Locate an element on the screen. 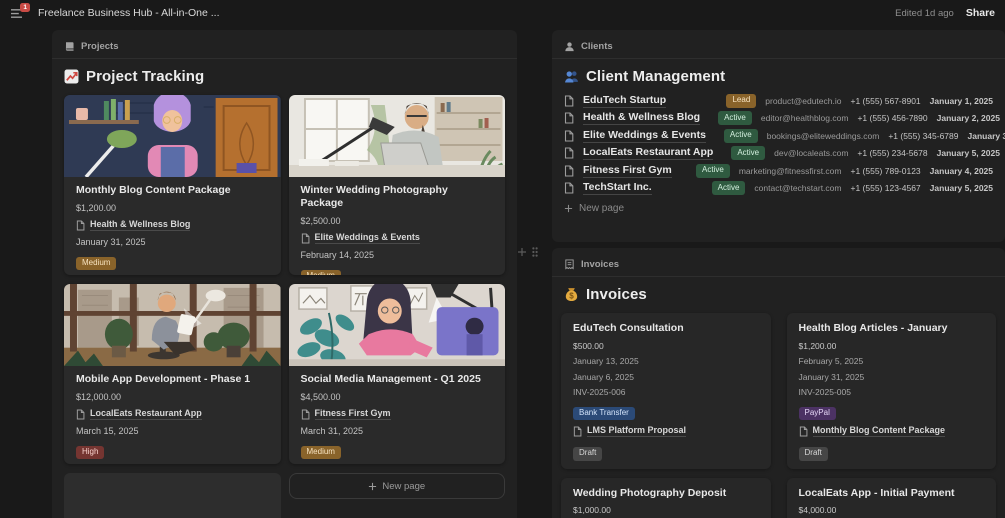 This screenshot has width=1005, height=518. block-handle is located at coordinates (528, 252).